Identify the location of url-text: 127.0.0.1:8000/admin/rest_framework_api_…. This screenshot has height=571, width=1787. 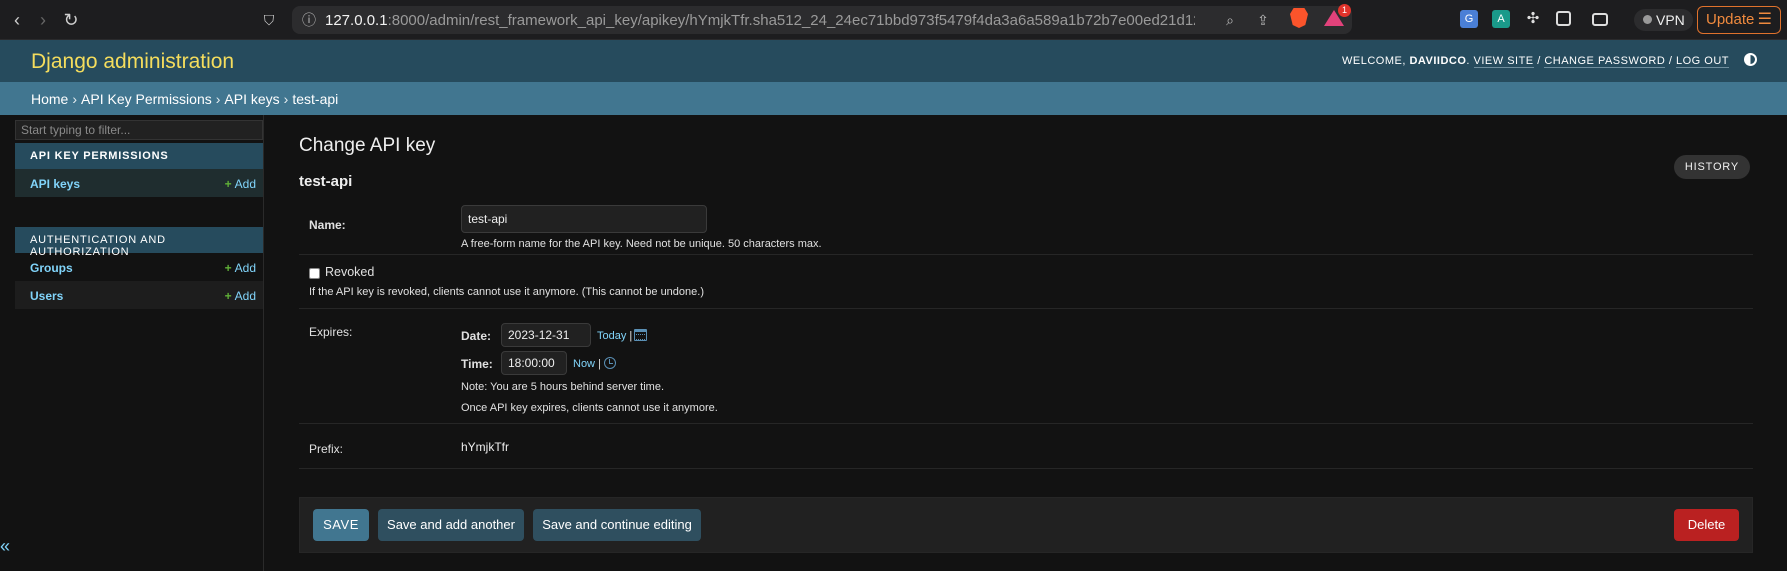
(760, 20).